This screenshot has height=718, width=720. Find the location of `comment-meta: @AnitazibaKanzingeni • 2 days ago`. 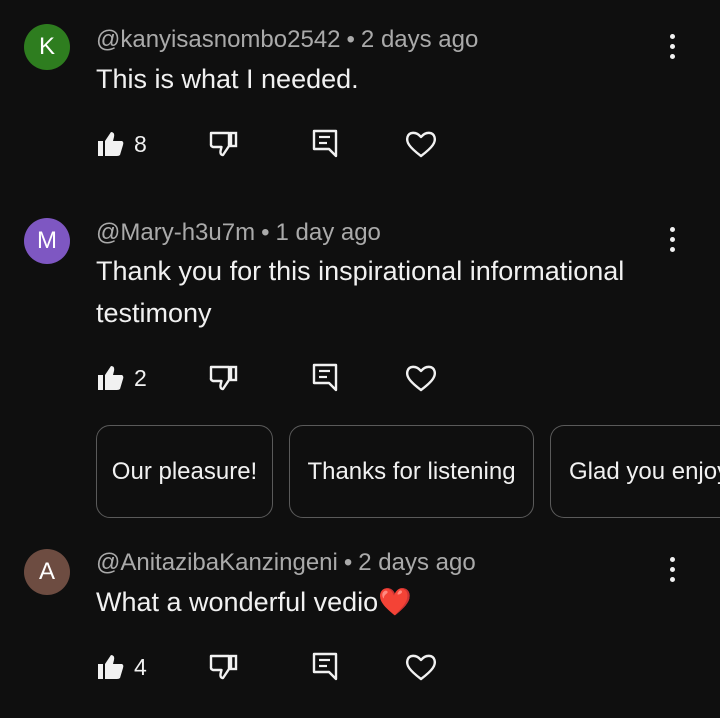

comment-meta: @AnitazibaKanzingeni • 2 days ago is located at coordinates (286, 563).